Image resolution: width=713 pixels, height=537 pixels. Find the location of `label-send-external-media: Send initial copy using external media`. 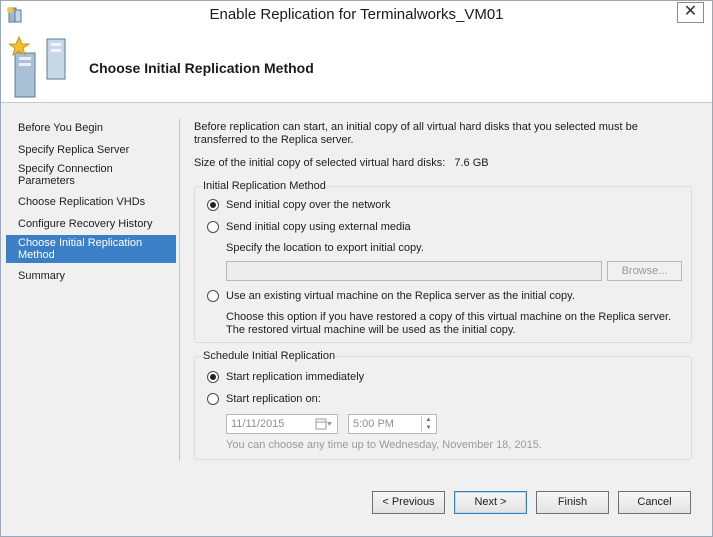

label-send-external-media: Send initial copy using external media is located at coordinates (318, 227).